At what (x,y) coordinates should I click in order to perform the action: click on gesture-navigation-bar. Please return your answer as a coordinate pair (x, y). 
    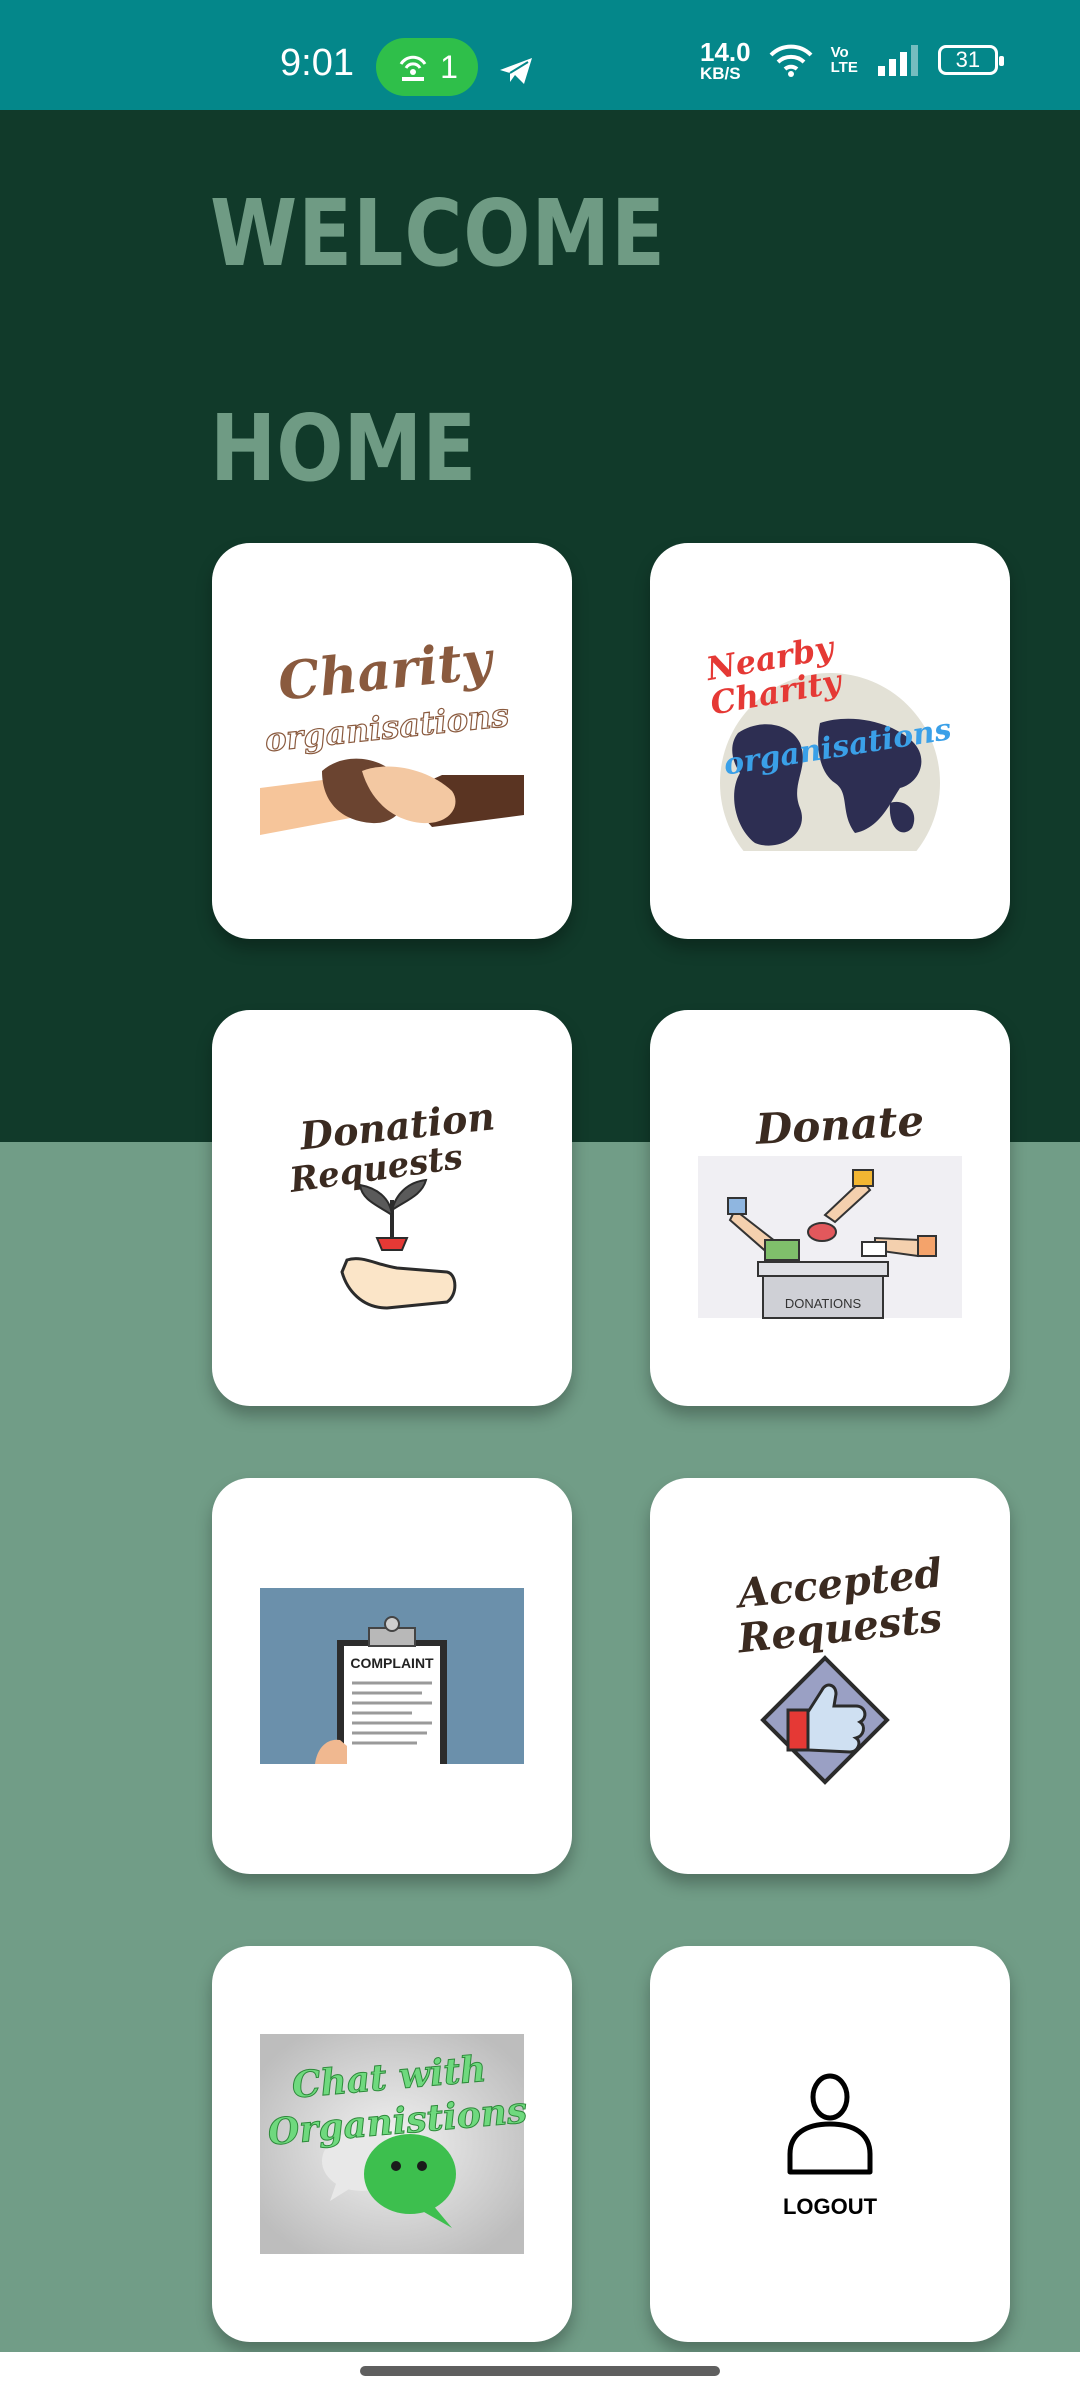
    Looking at the image, I should click on (540, 2376).